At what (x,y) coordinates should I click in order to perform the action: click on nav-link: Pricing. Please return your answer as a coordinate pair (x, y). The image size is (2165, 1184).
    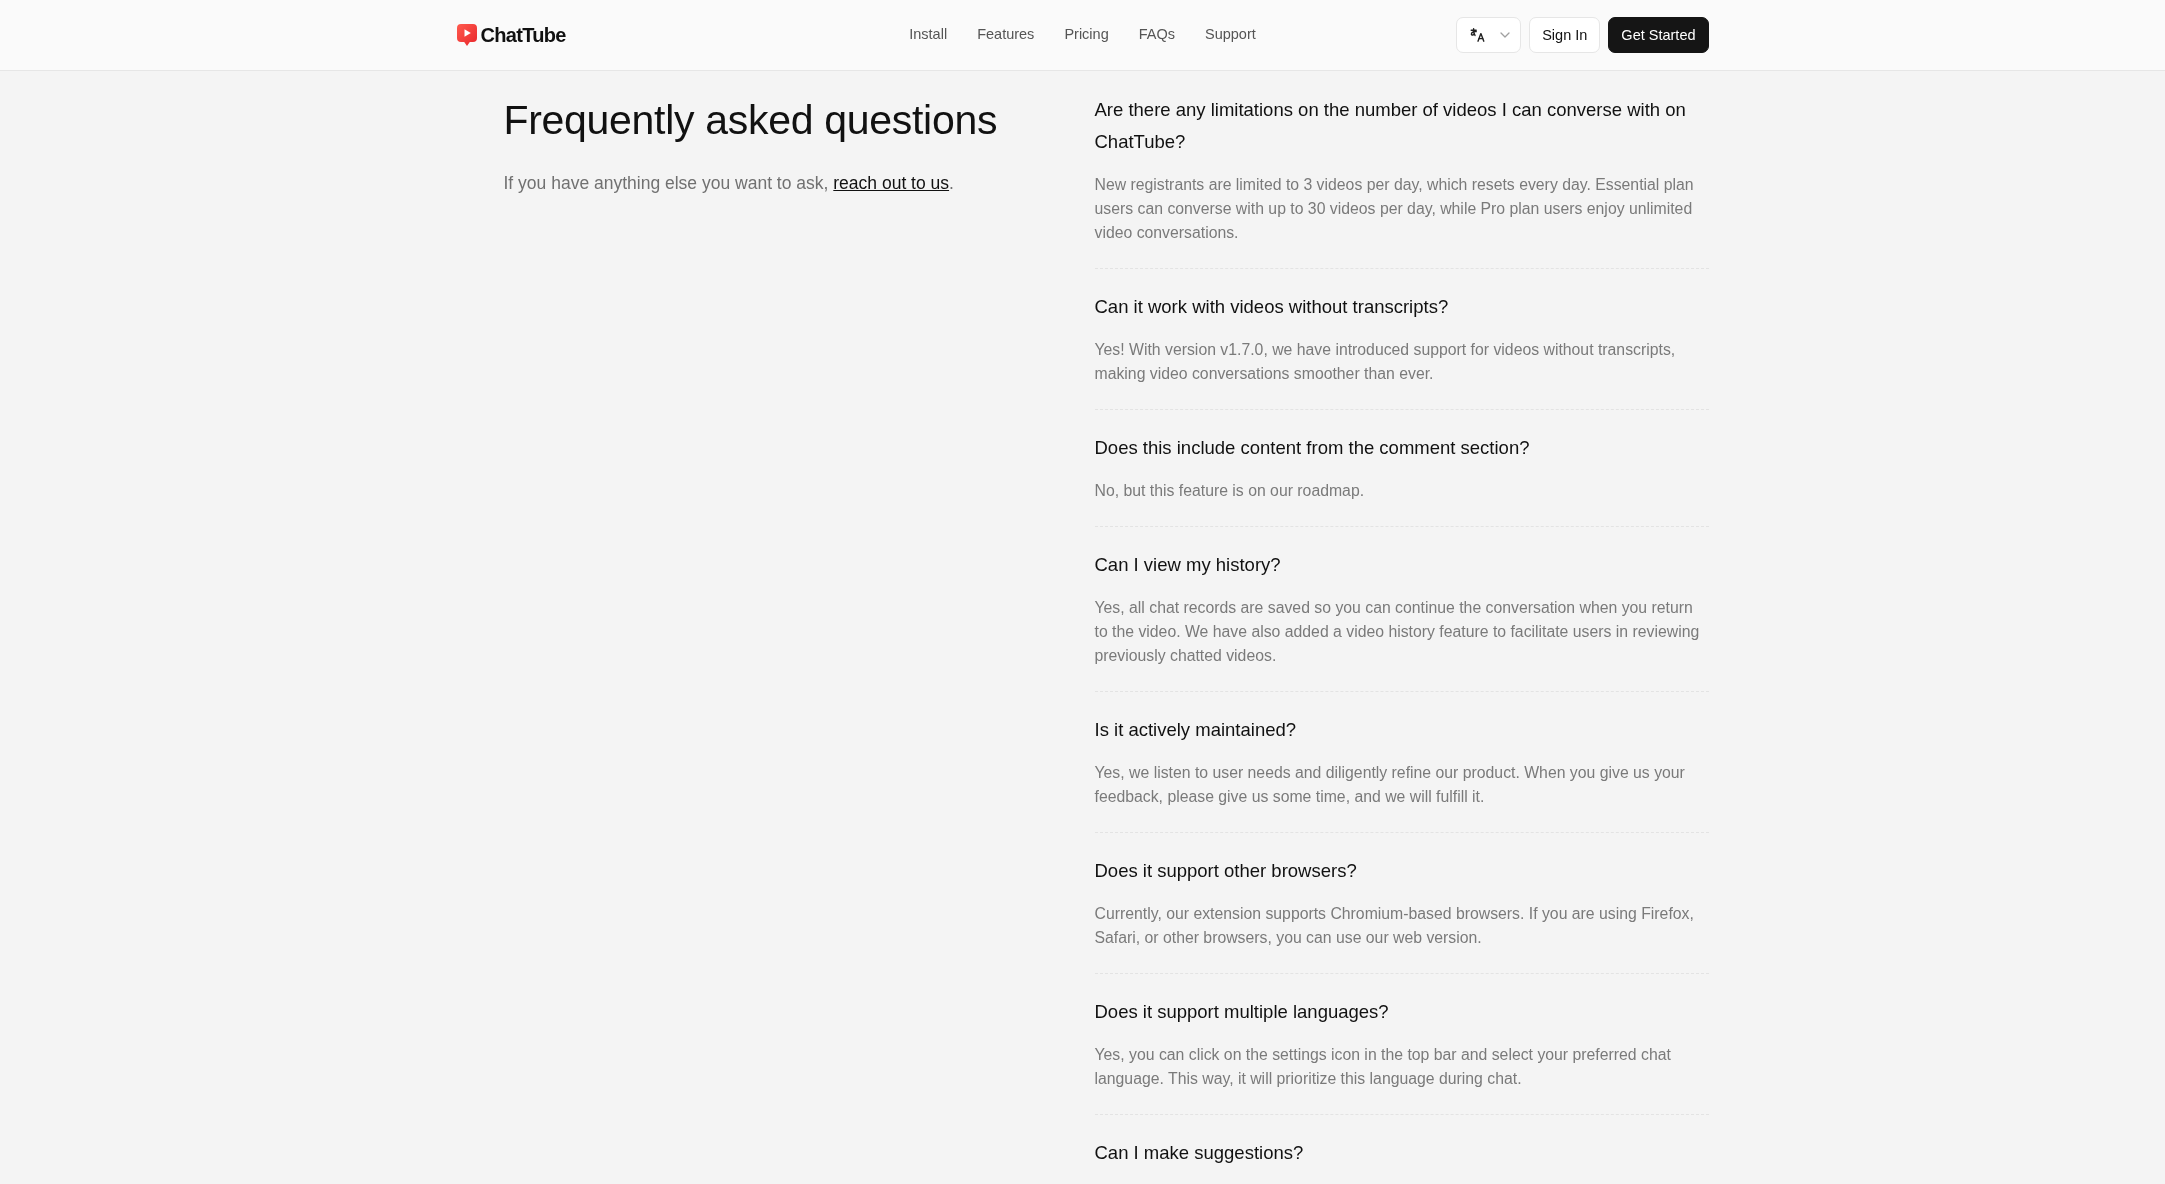
    Looking at the image, I should click on (1086, 35).